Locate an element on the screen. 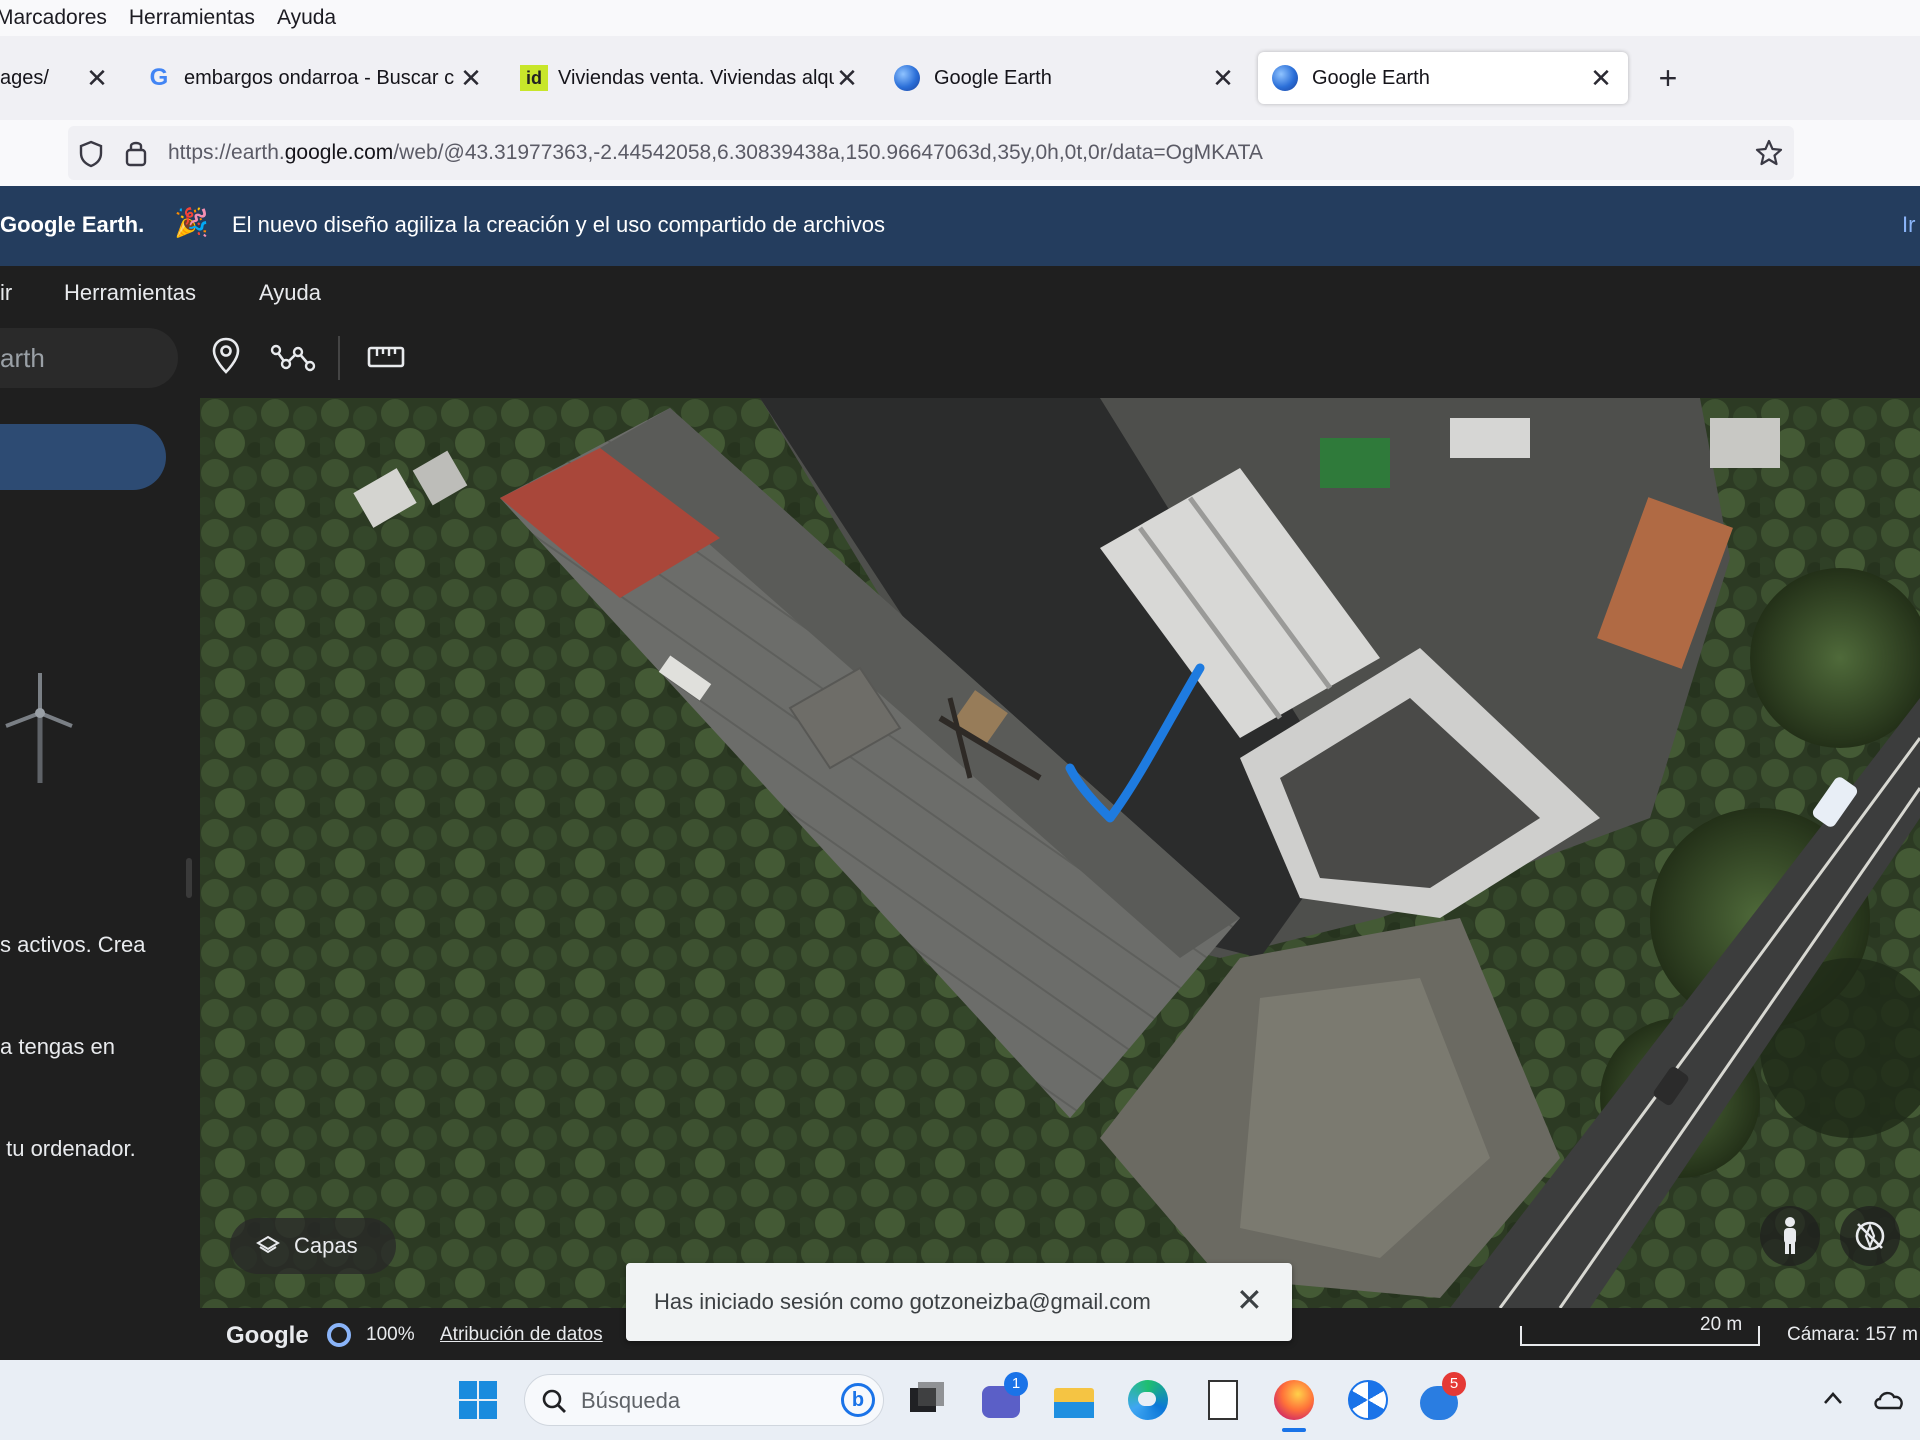 The width and height of the screenshot is (1920, 1440). zoom-level: 100% is located at coordinates (390, 1334).